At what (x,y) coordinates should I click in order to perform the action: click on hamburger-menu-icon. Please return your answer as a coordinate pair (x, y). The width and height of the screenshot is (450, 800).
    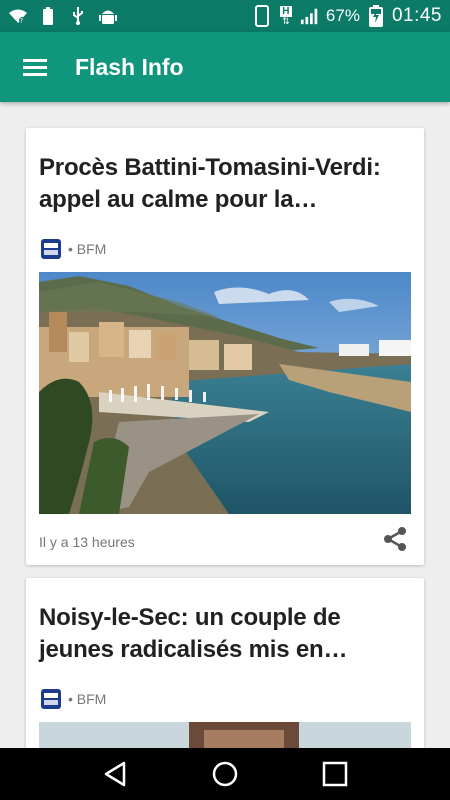
    Looking at the image, I should click on (35, 67).